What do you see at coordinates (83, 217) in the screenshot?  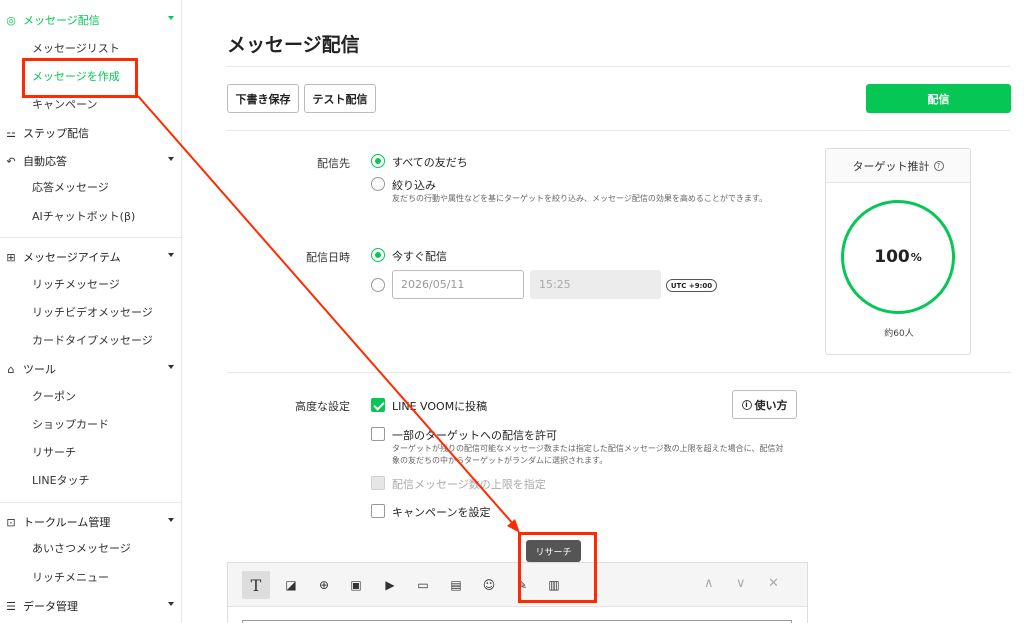 I see `sidebar-item-ai-chatbot: AIチャットボット(β)` at bounding box center [83, 217].